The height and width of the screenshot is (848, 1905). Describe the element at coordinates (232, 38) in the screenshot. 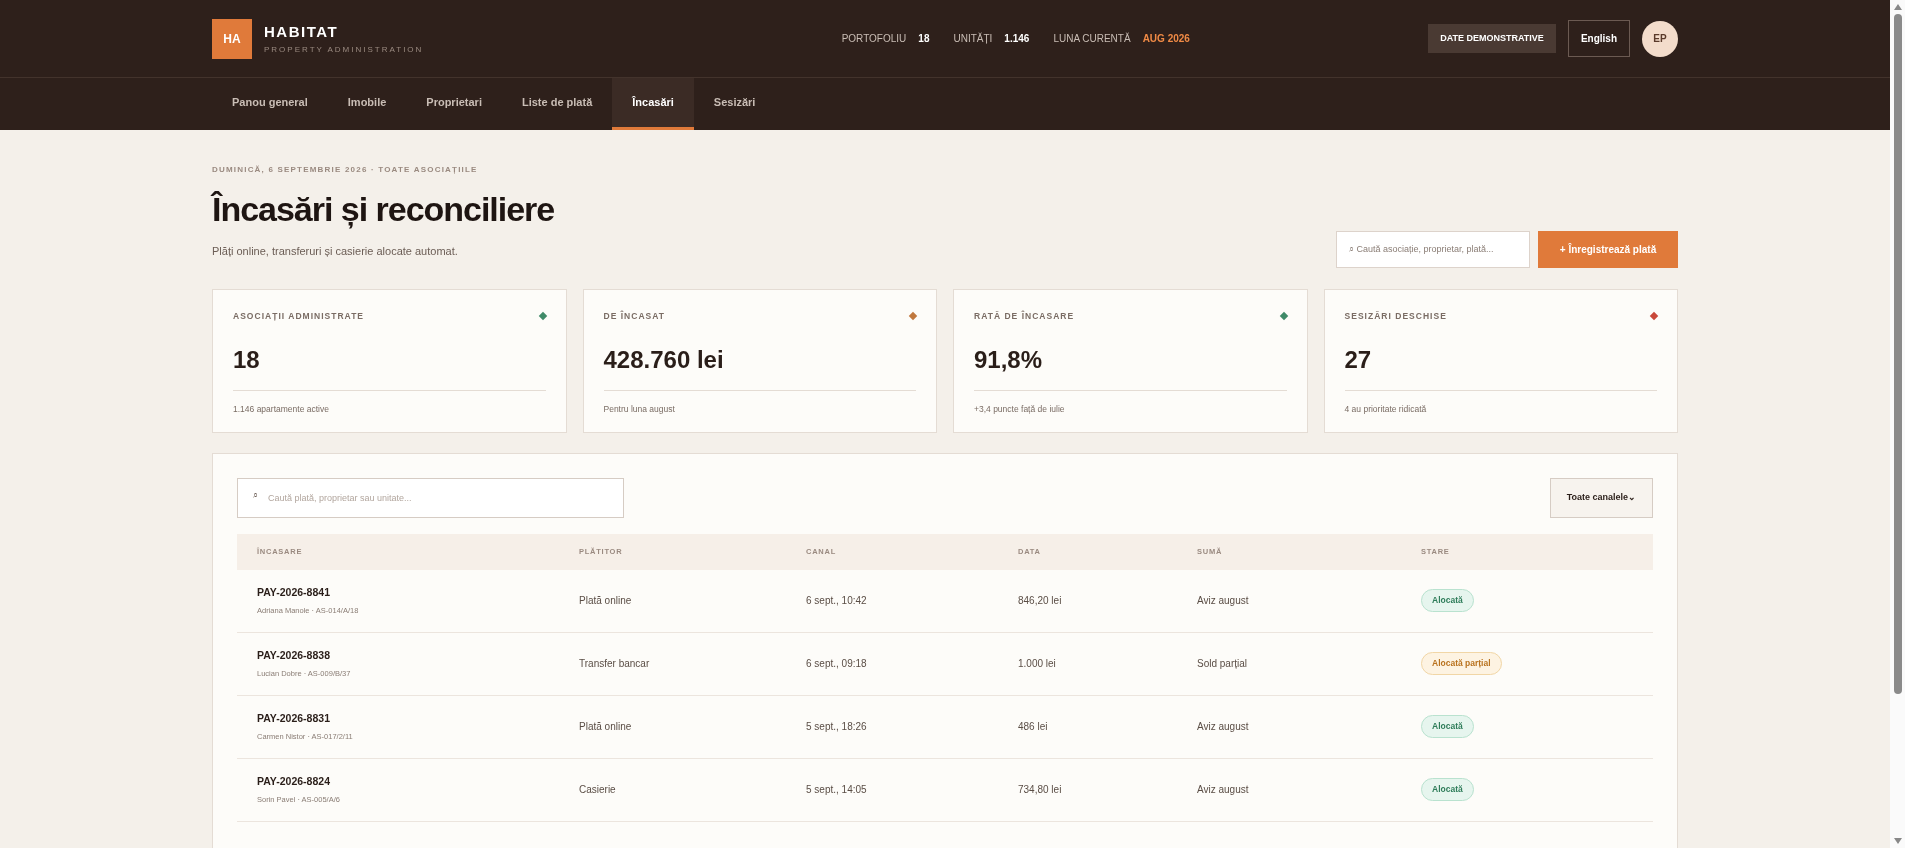

I see `logo-mark: HA` at that location.